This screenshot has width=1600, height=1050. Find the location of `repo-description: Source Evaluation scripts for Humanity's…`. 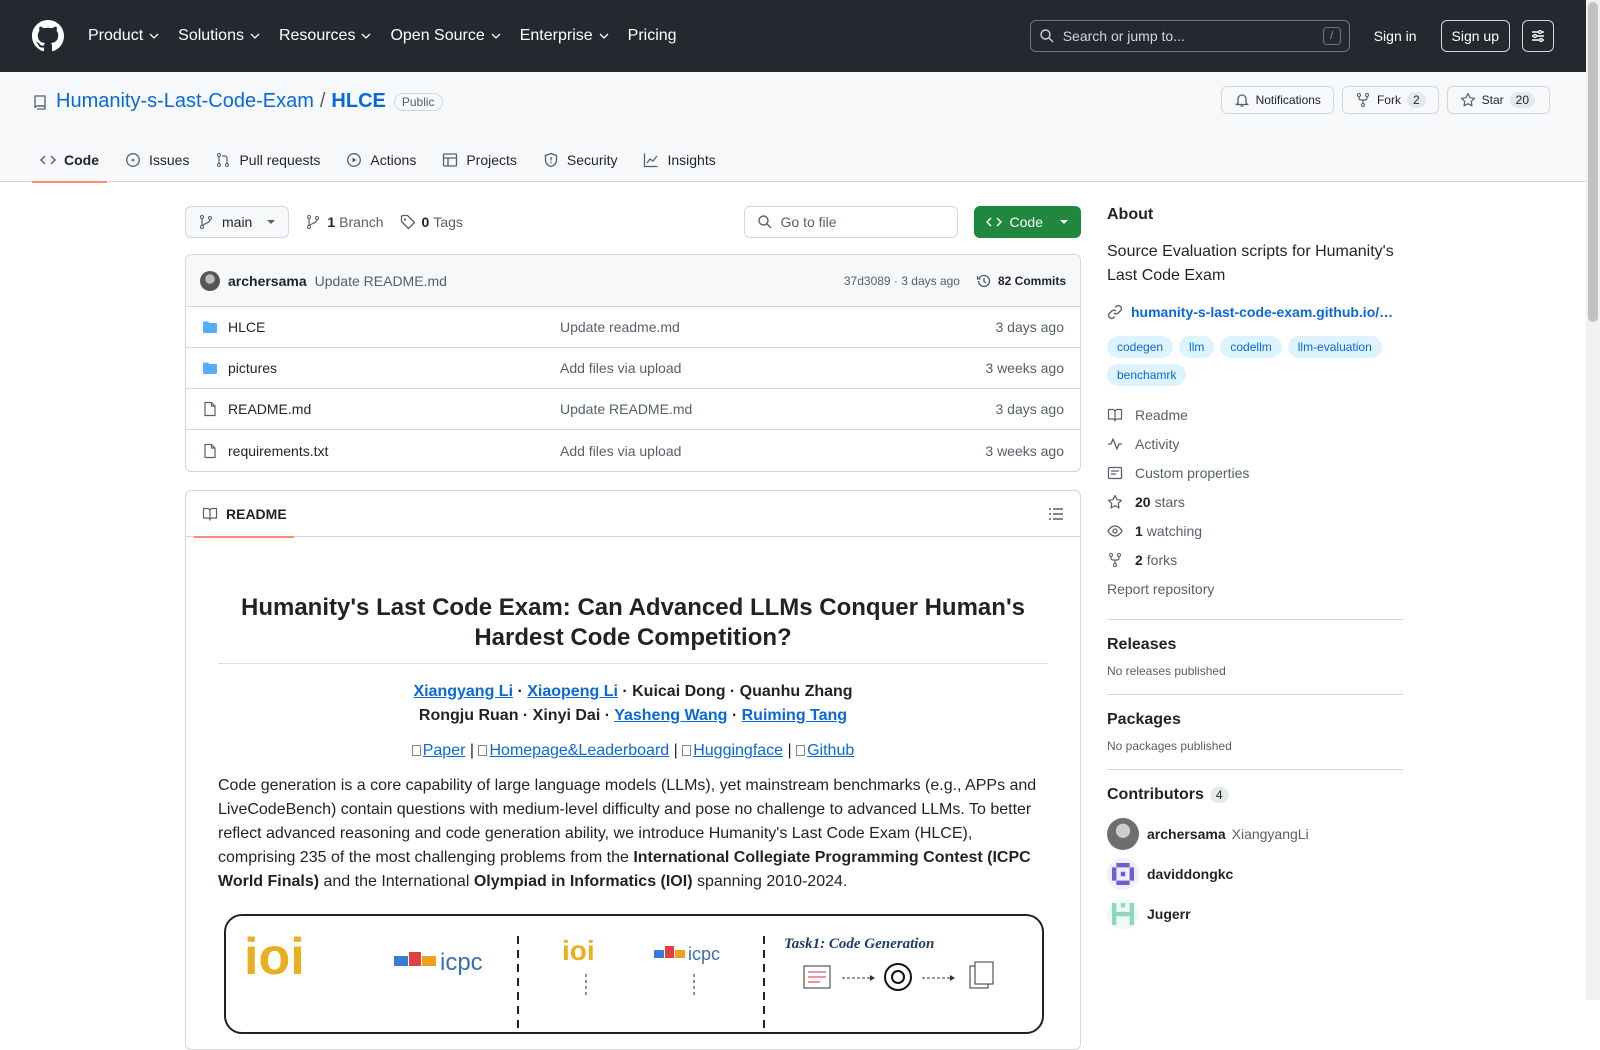

repo-description: Source Evaluation scripts for Humanity's… is located at coordinates (1250, 263).